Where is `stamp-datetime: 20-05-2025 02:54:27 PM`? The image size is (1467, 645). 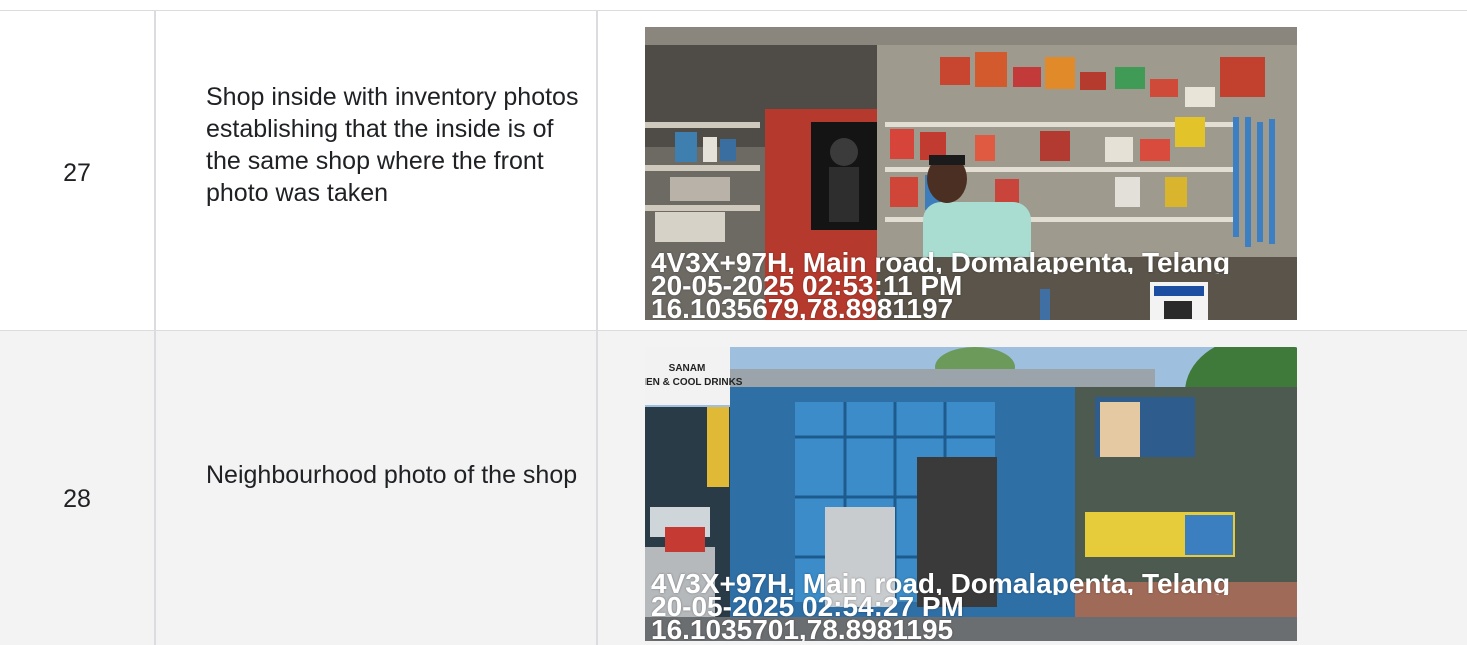 stamp-datetime: 20-05-2025 02:54:27 PM is located at coordinates (807, 606).